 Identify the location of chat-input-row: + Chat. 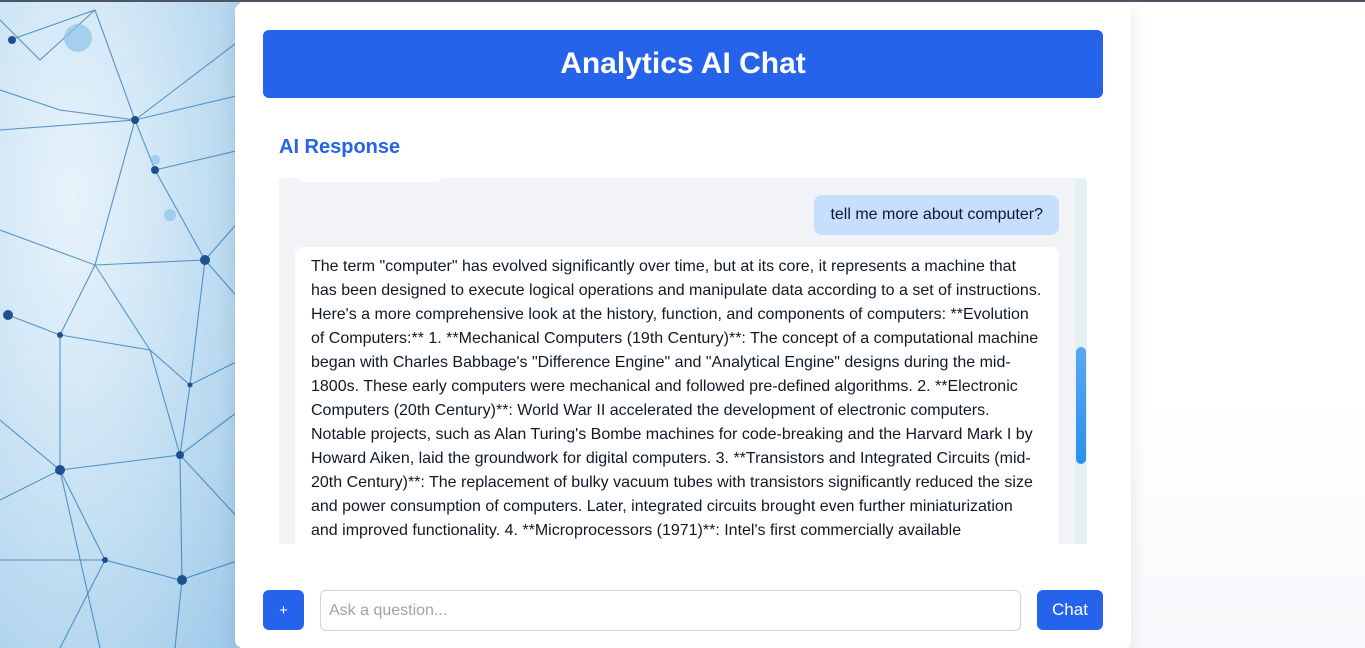
(683, 610).